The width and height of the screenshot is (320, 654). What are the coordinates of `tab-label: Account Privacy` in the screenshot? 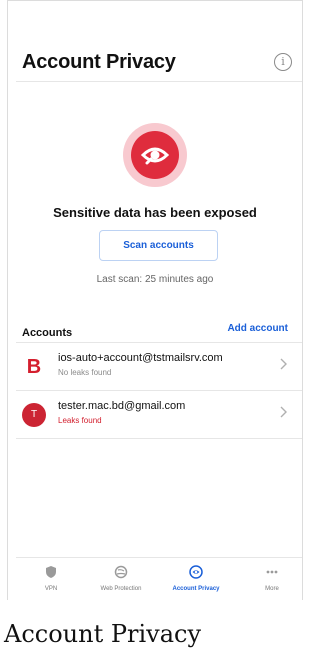 It's located at (196, 589).